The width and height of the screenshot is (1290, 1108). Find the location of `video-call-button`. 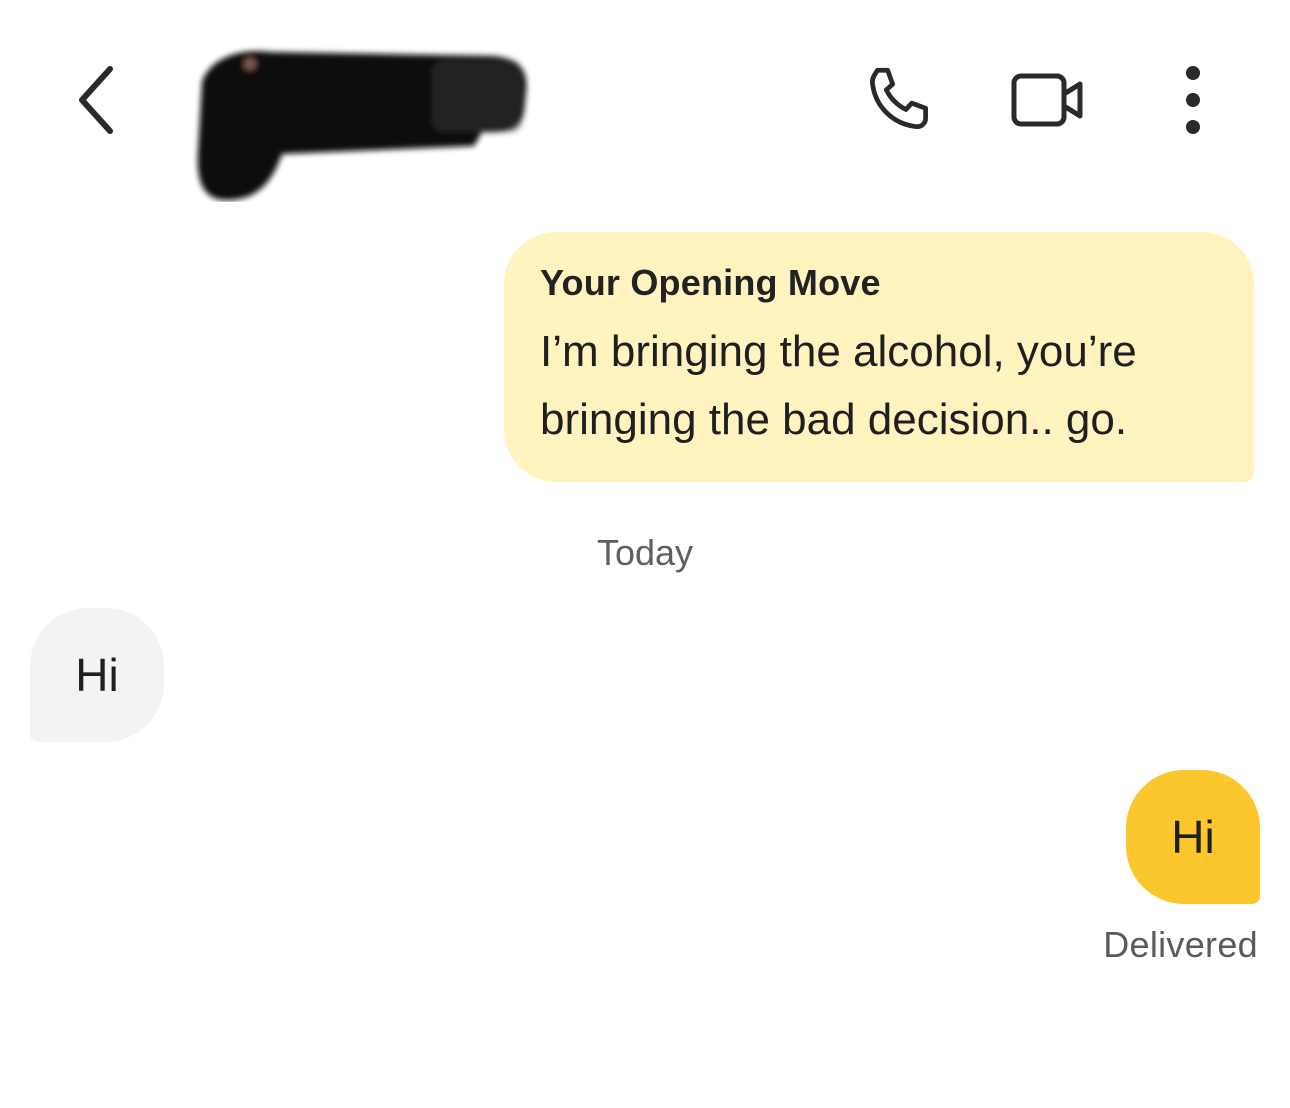

video-call-button is located at coordinates (1047, 100).